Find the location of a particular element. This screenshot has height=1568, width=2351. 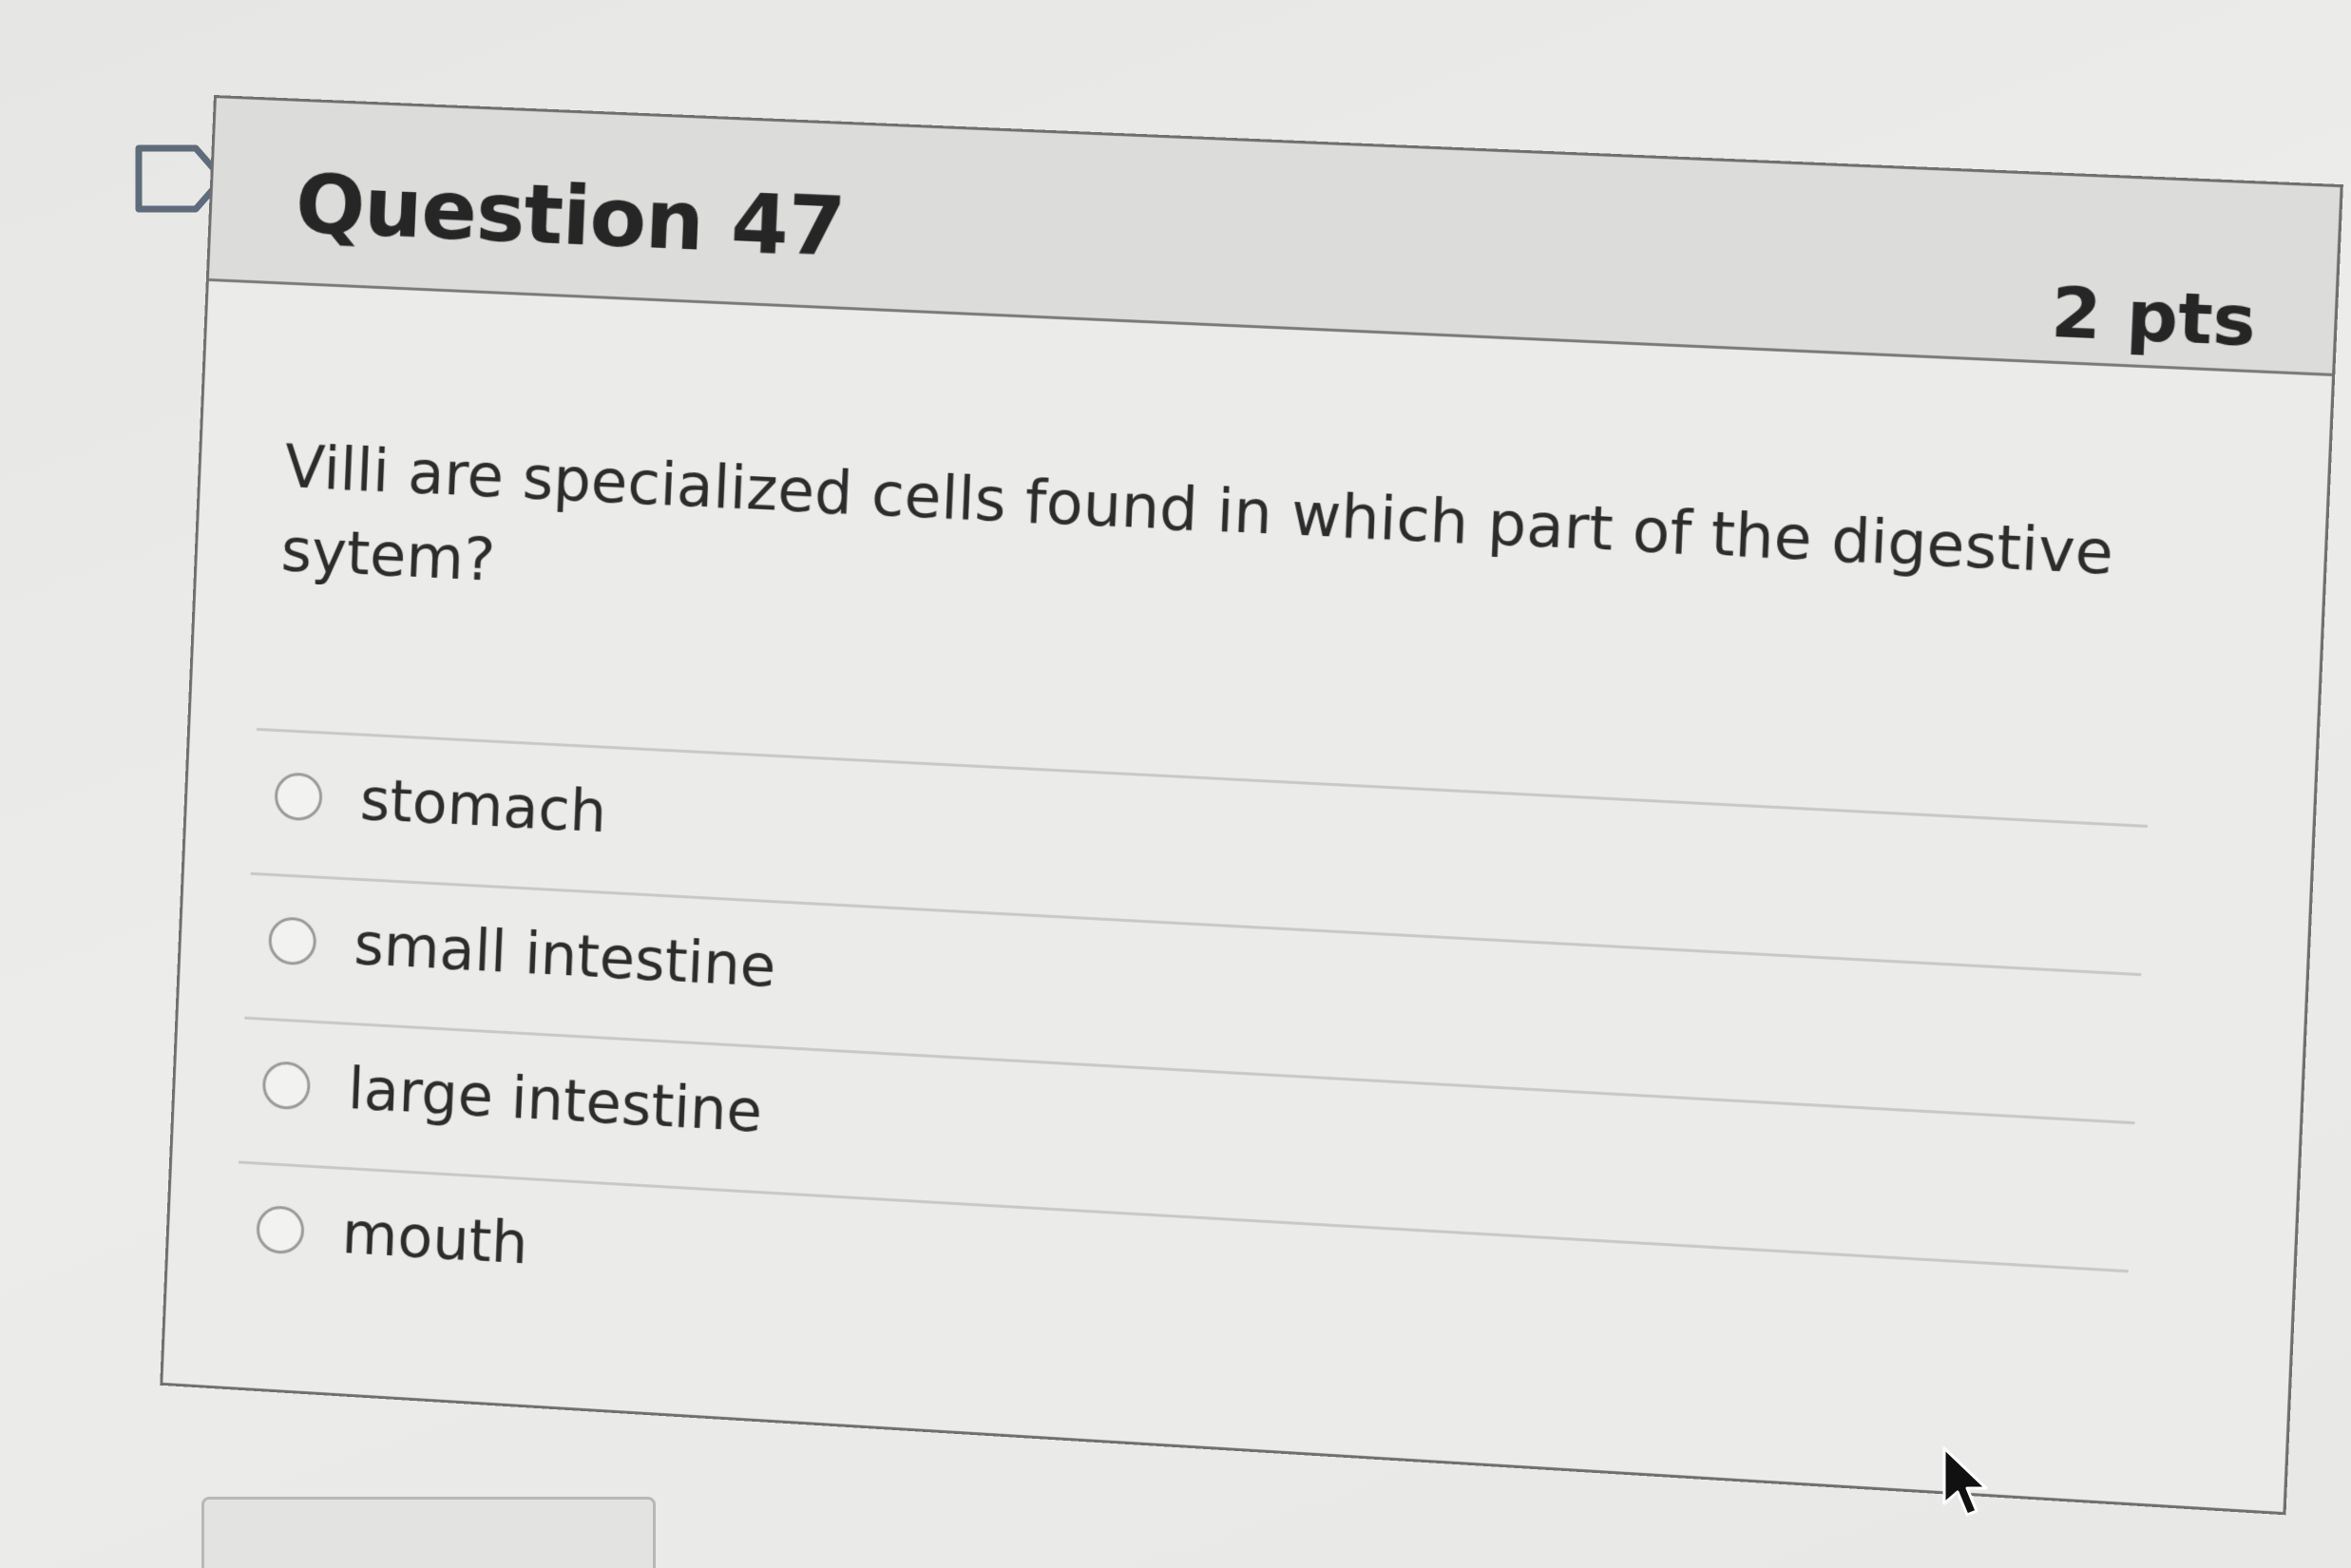

answer-label: mouth is located at coordinates (435, 1239).